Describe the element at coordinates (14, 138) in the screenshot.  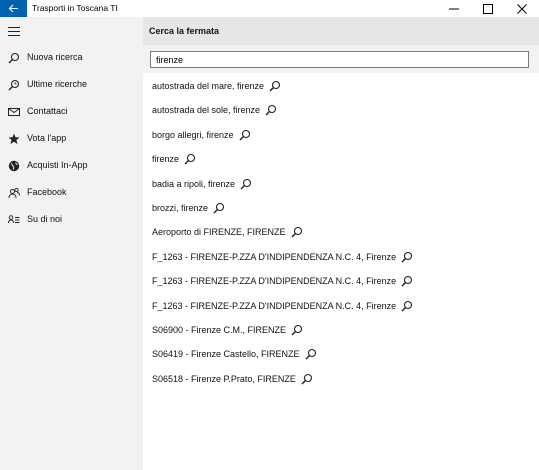
I see `star-icon` at that location.